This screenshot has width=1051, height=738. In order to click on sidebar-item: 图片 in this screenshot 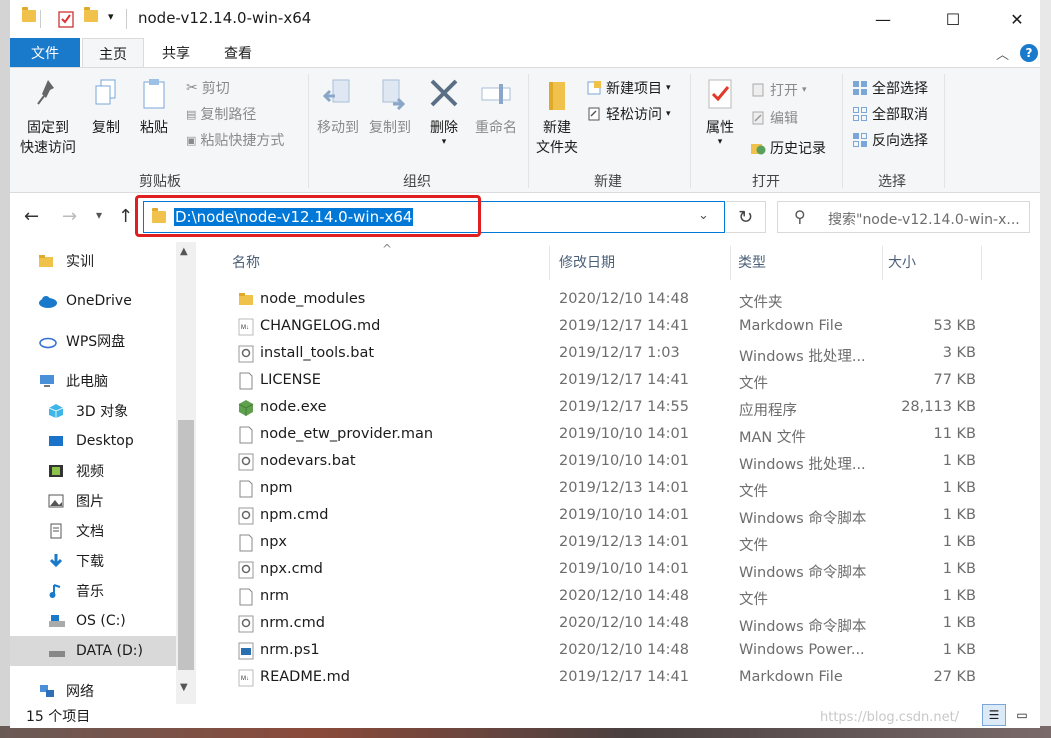, I will do `click(93, 501)`.